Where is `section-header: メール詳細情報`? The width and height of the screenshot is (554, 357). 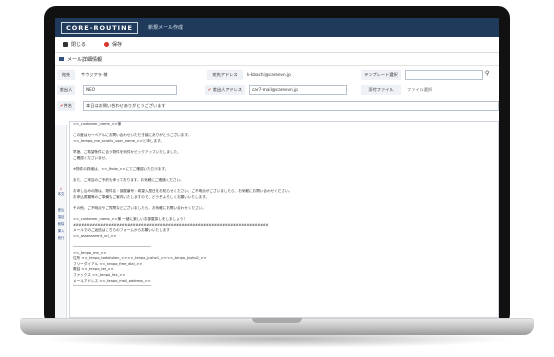
section-header: メール詳細情報 is located at coordinates (277, 59).